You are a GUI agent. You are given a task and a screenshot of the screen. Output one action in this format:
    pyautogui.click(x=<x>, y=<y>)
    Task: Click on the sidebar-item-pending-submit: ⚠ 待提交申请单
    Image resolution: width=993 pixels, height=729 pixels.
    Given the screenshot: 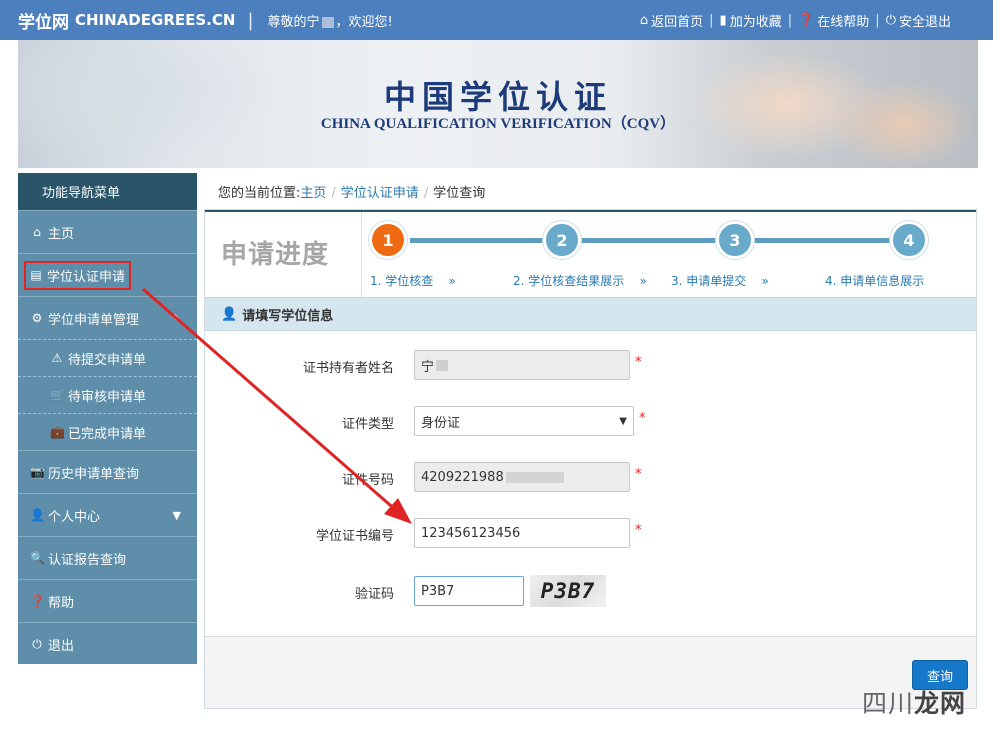 What is the action you would take?
    pyautogui.click(x=107, y=357)
    